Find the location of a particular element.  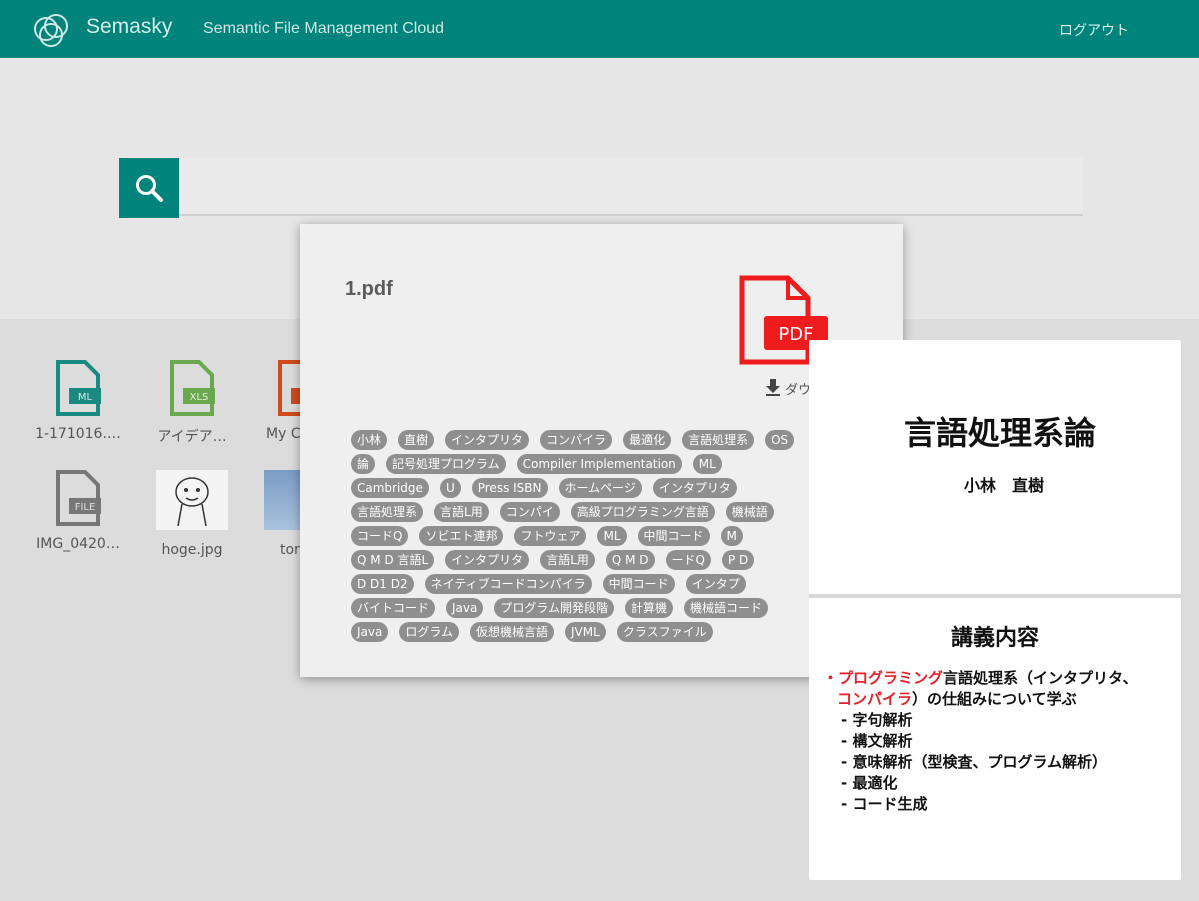

generic-file-icon: FILE is located at coordinates (78, 498).